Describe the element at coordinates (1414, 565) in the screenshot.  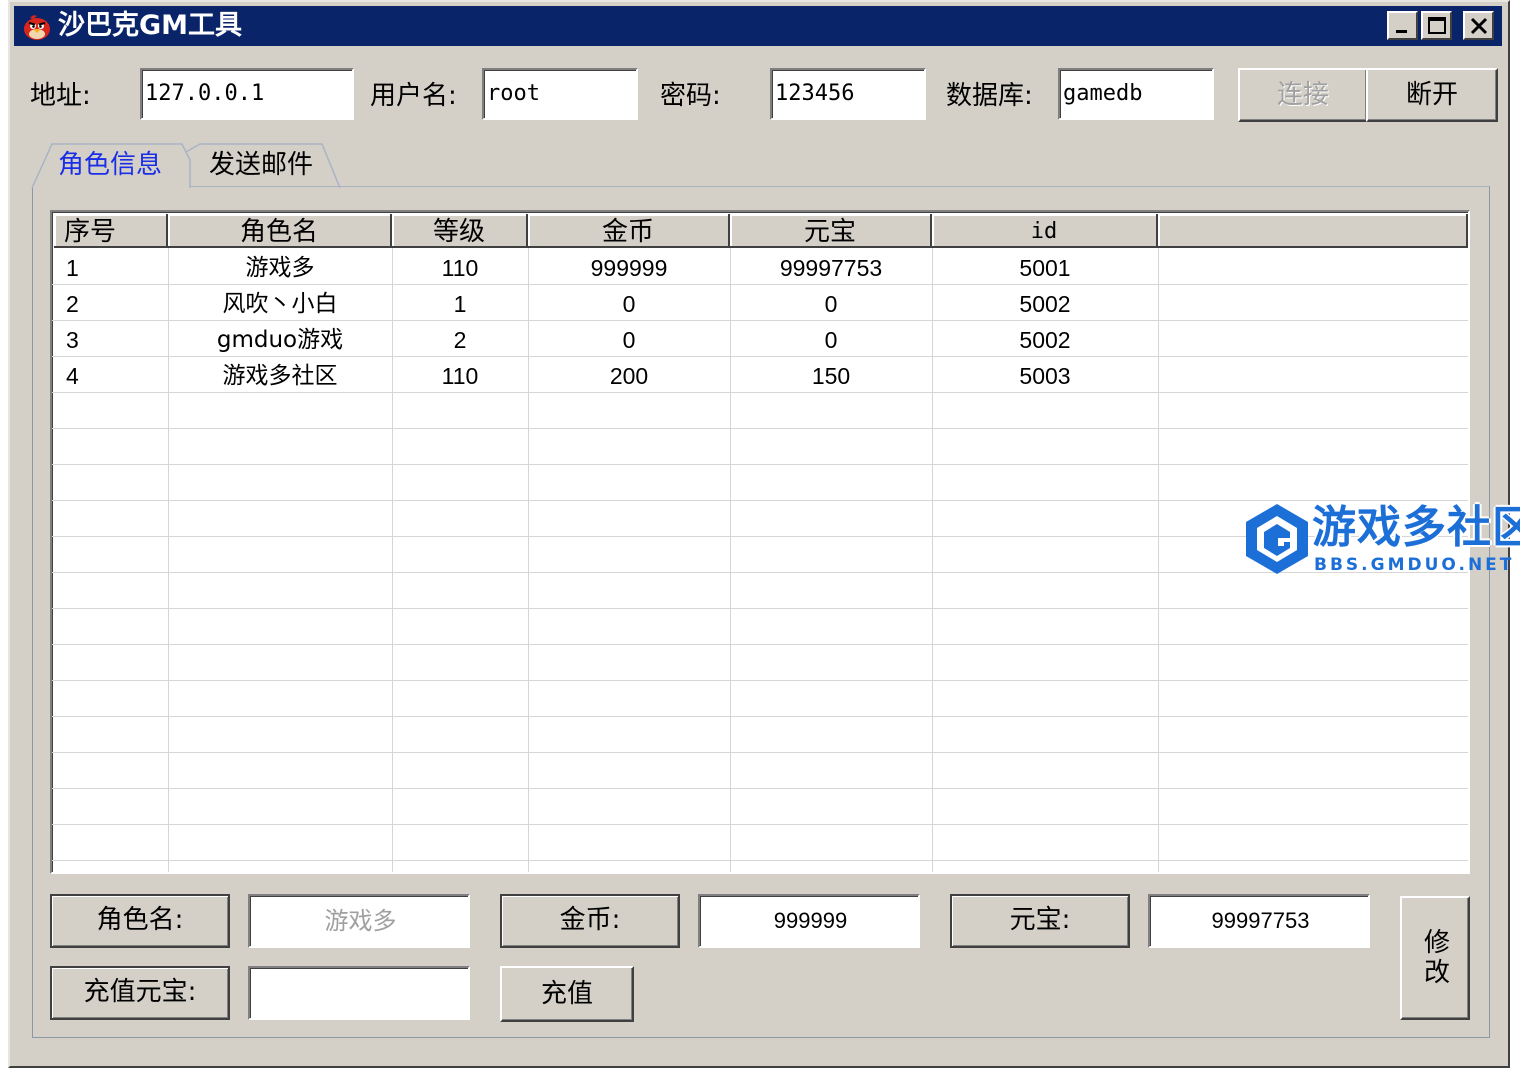
I see `watermark-subtitle: BBS.GMDUO.NET` at that location.